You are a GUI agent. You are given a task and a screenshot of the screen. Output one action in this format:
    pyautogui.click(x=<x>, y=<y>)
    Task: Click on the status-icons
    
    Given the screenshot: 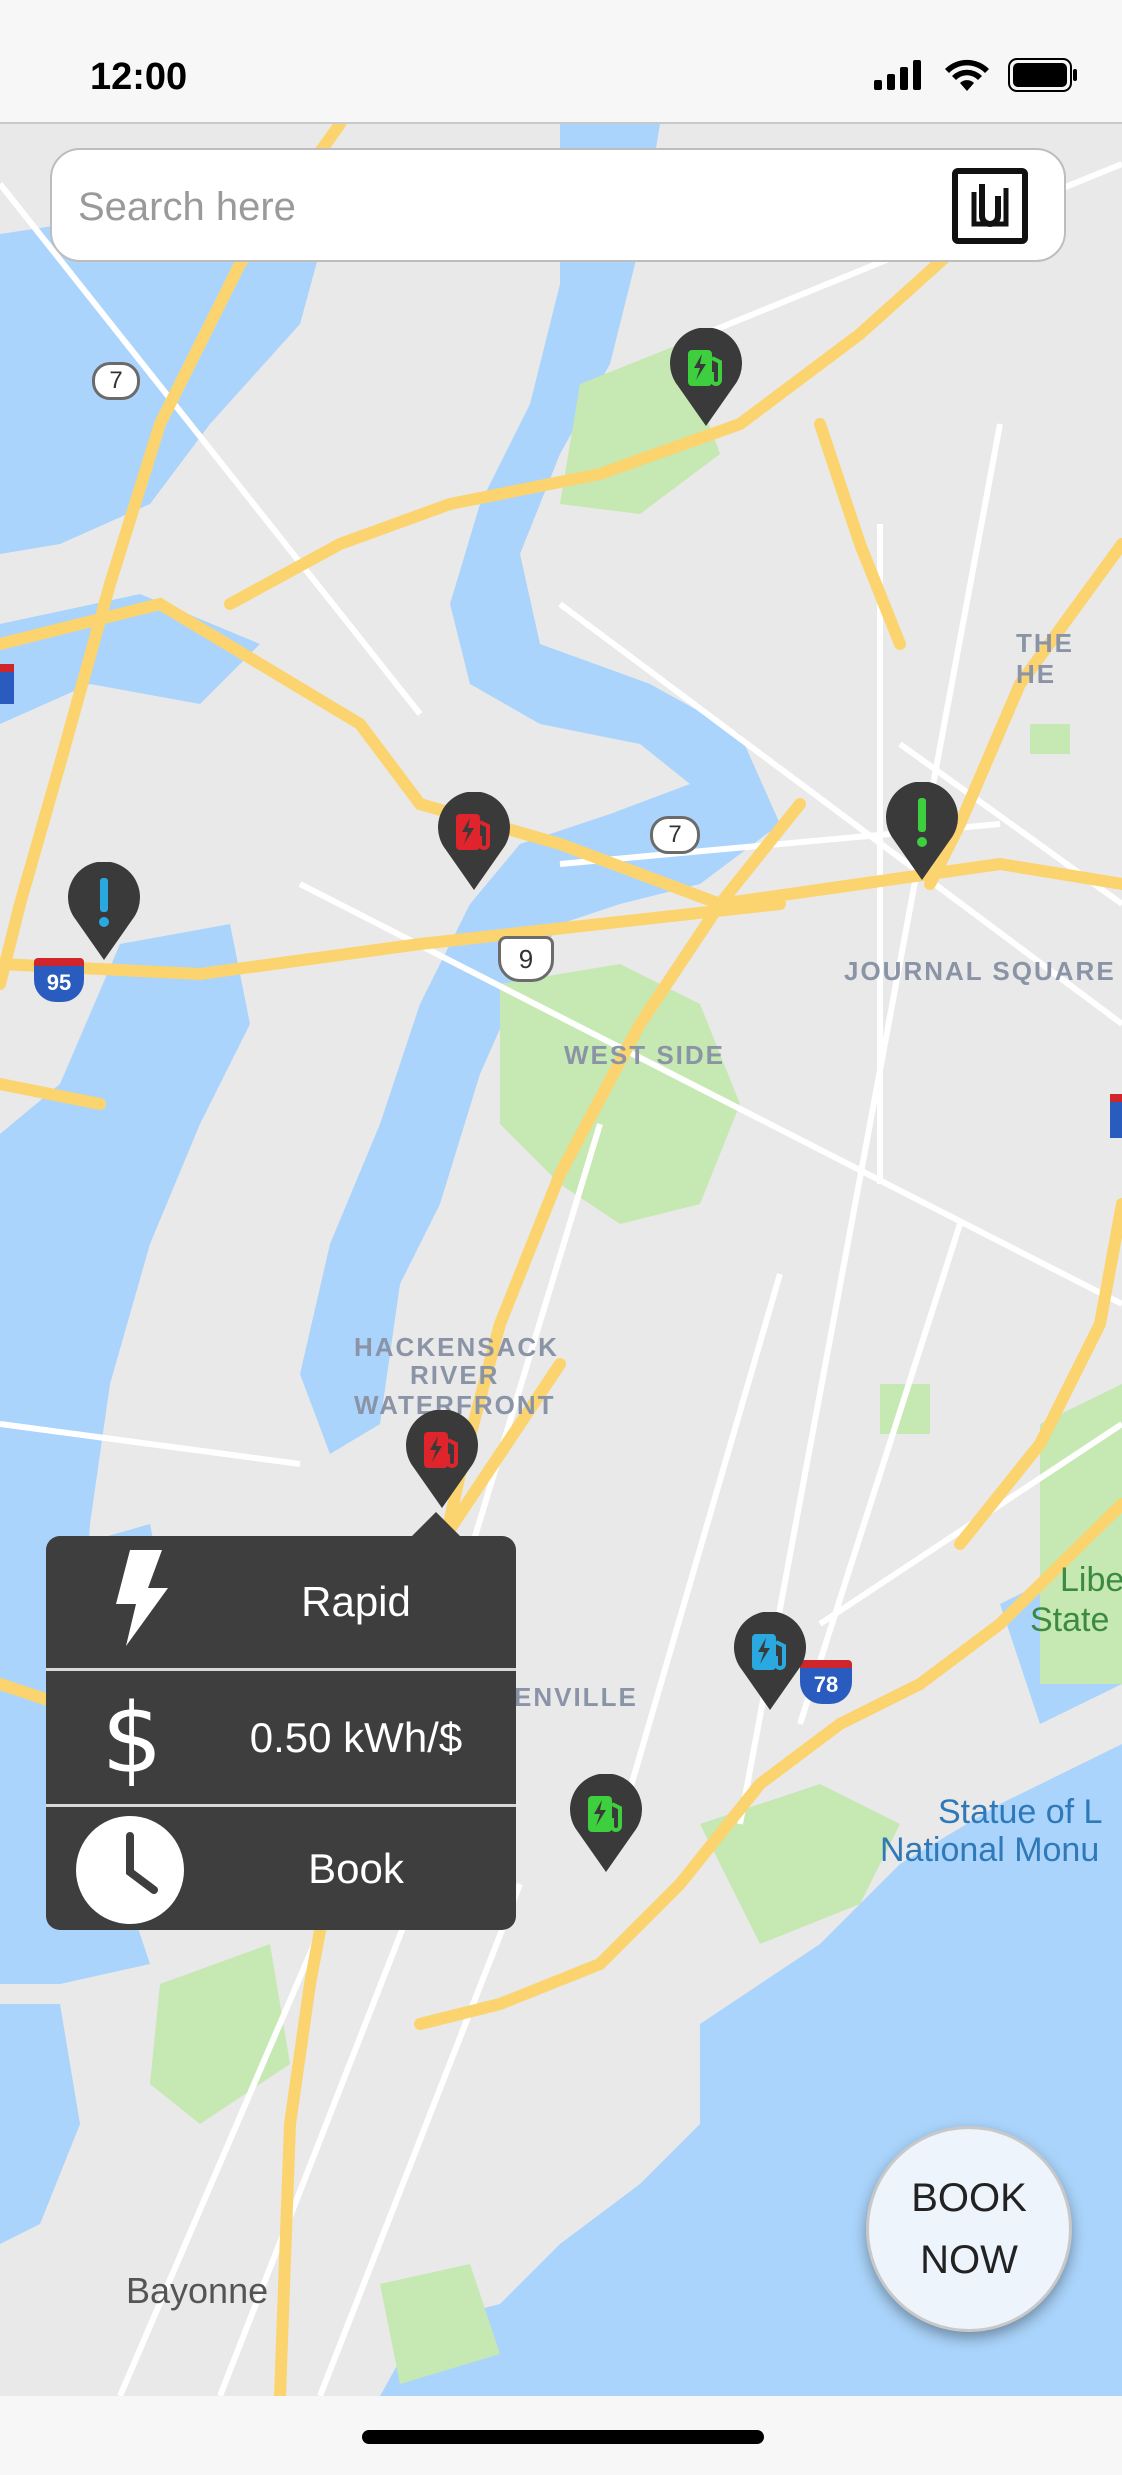 What is the action you would take?
    pyautogui.click(x=976, y=75)
    